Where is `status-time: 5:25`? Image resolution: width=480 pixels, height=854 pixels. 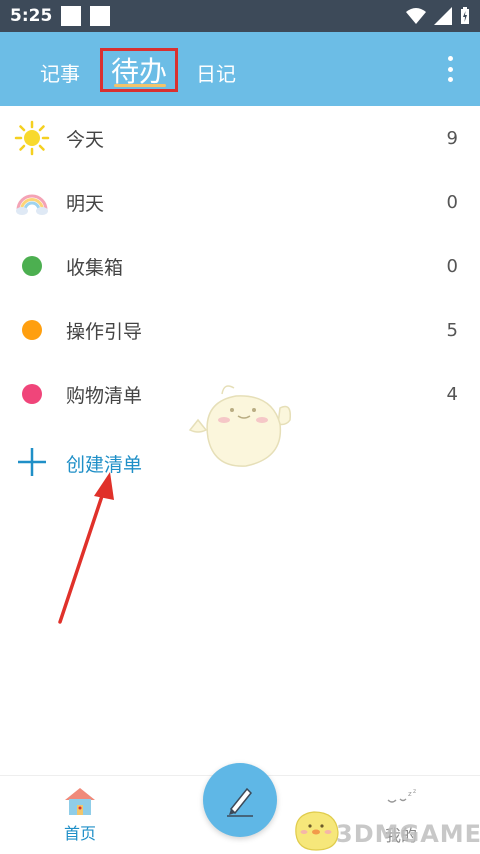
status-time: 5:25 is located at coordinates (31, 16).